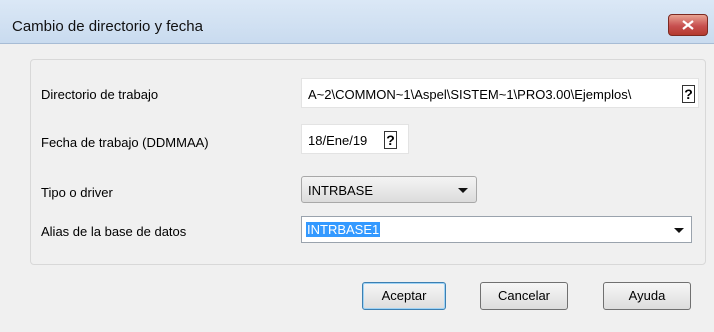 The width and height of the screenshot is (714, 332). I want to click on driver-label: Tipo o driver, so click(77, 192).